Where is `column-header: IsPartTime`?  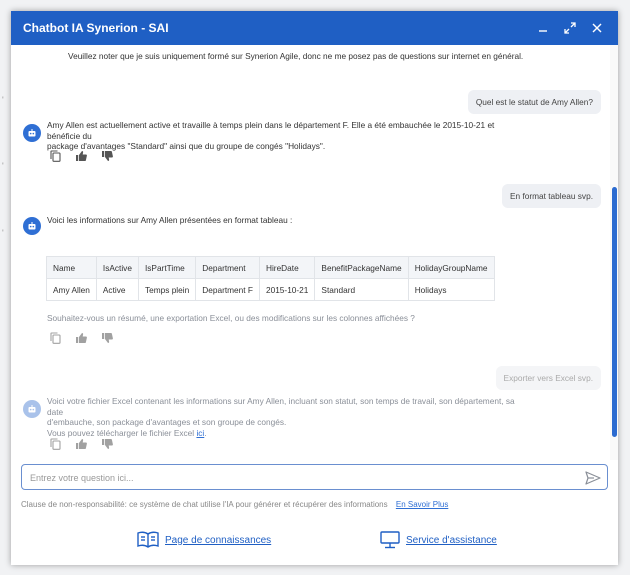 column-header: IsPartTime is located at coordinates (167, 267).